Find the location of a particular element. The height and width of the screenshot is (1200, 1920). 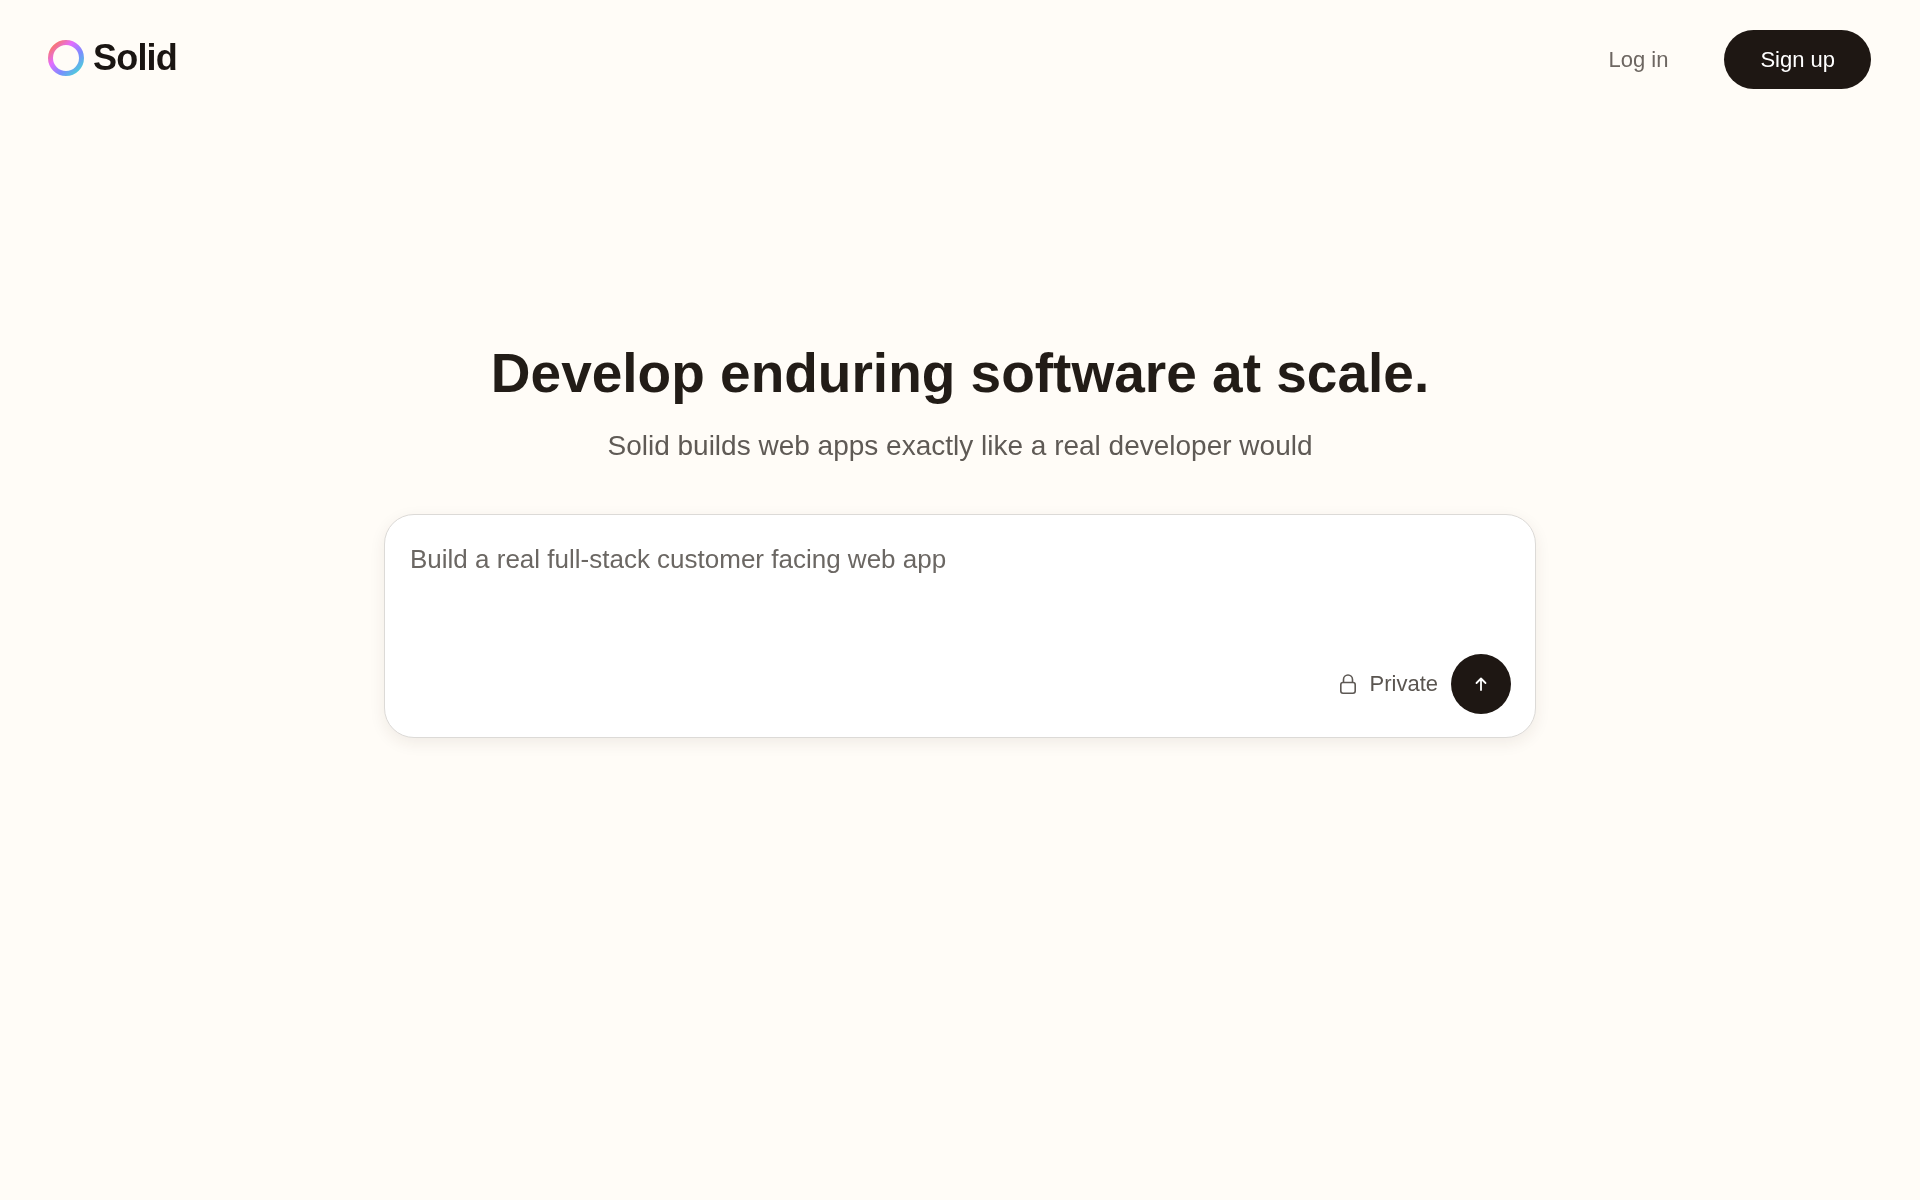

ring-logo-icon is located at coordinates (66, 57).